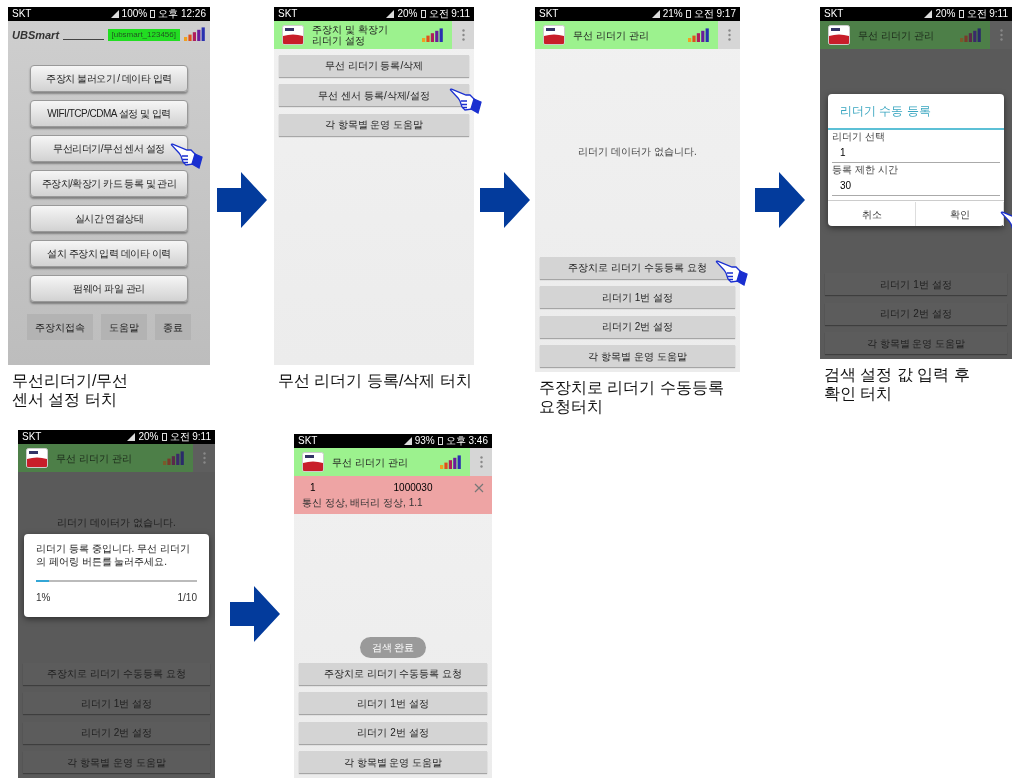 Image resolution: width=1012 pixels, height=782 pixels. What do you see at coordinates (36, 35) in the screenshot?
I see `logo-text: UBSmart` at bounding box center [36, 35].